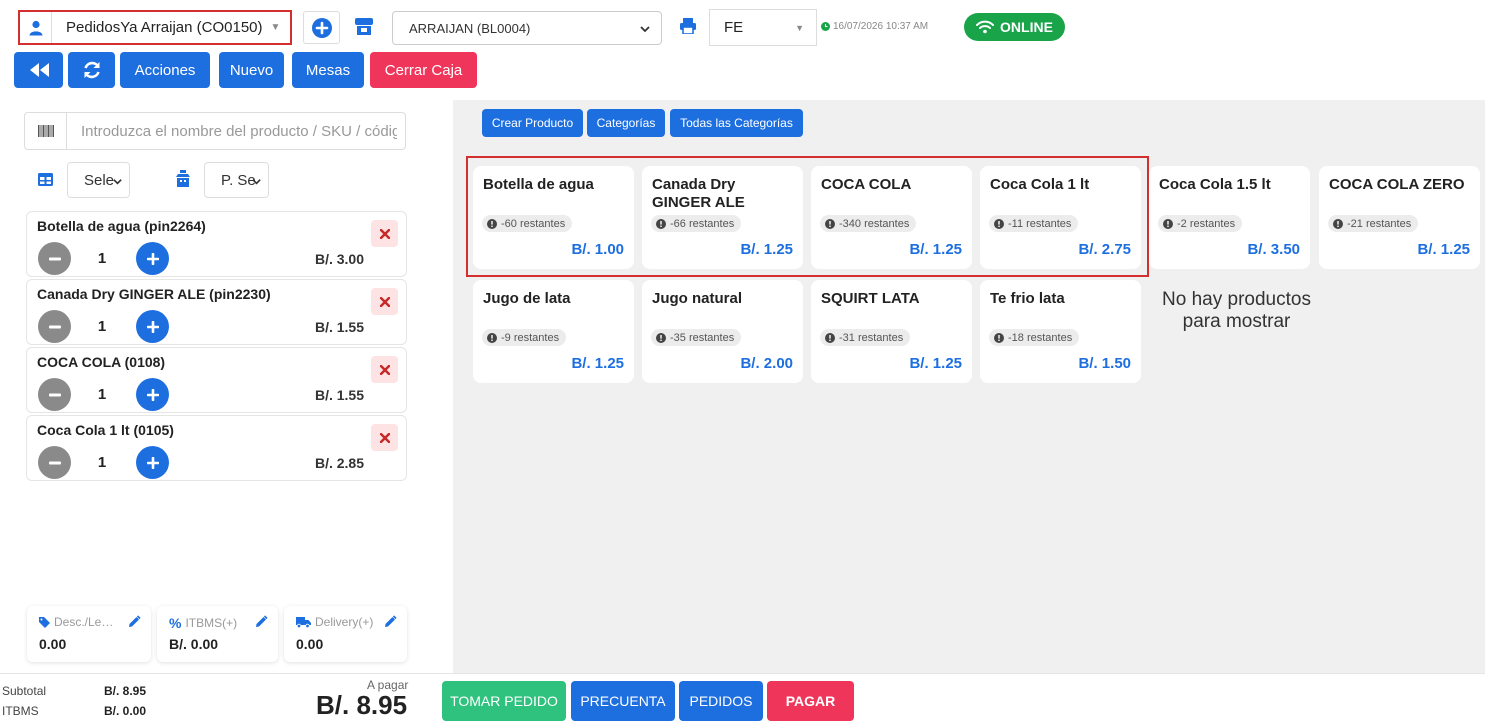 The width and height of the screenshot is (1485, 727). What do you see at coordinates (553, 331) in the screenshot?
I see `product-card: Jugo de lata -9 restantes B/. 1.25` at bounding box center [553, 331].